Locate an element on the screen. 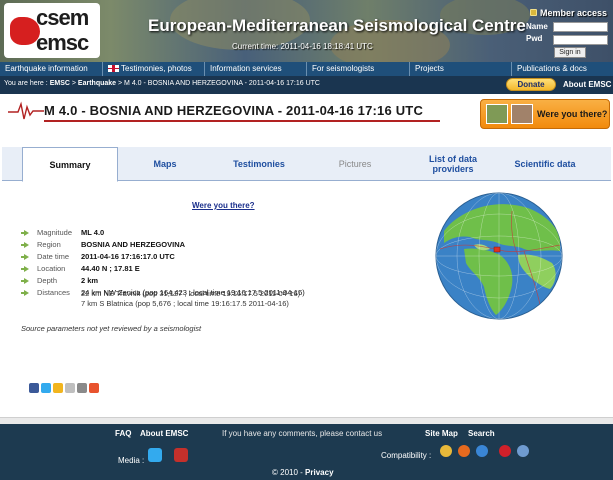 The image size is (613, 480). param-value: 44.40 N ; 17.81 E is located at coordinates (110, 268).